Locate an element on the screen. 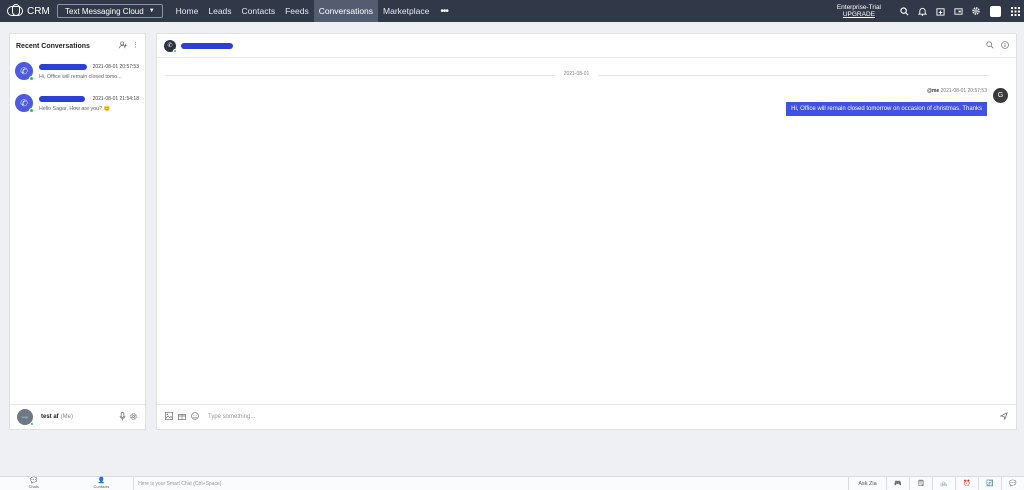 This screenshot has width=1024, height=490. nav-contacts: Contacts is located at coordinates (259, 11).